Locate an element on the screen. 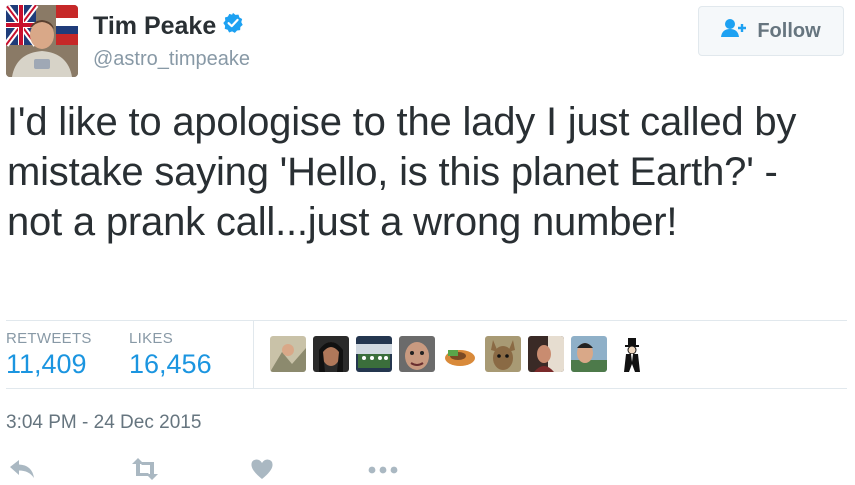 The width and height of the screenshot is (855, 485). follow-button: Follow is located at coordinates (771, 31).